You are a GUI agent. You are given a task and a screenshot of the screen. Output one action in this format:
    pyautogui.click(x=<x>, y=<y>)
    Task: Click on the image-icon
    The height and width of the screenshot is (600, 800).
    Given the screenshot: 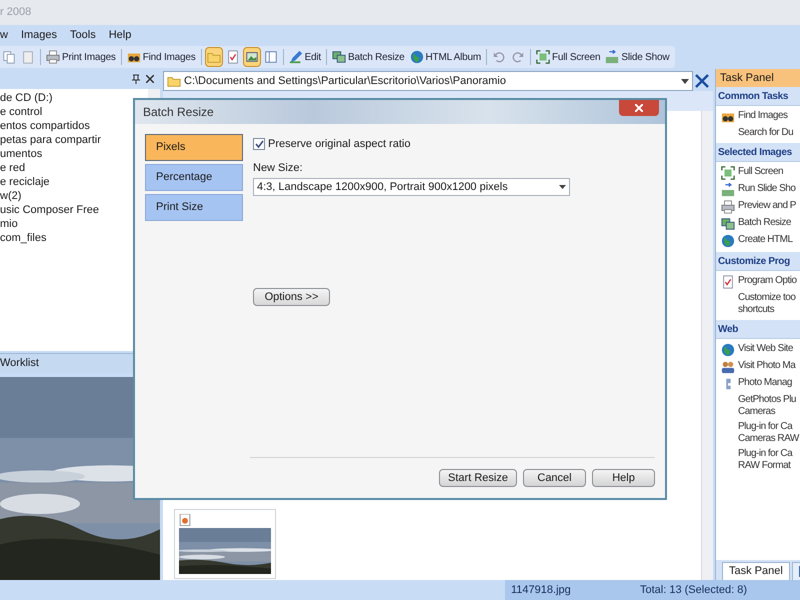 What is the action you would take?
    pyautogui.click(x=251, y=57)
    